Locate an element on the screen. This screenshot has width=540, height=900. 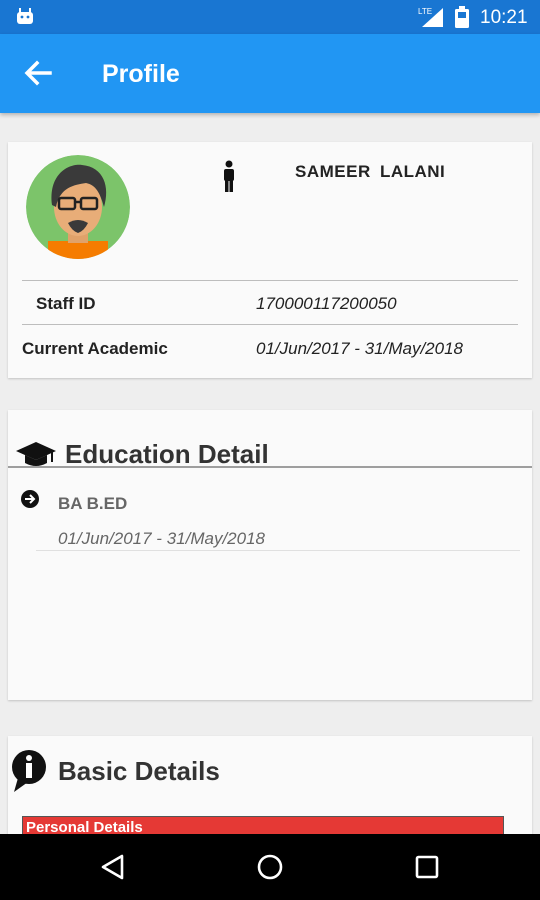
graduation-cap-icon is located at coordinates (36, 454).